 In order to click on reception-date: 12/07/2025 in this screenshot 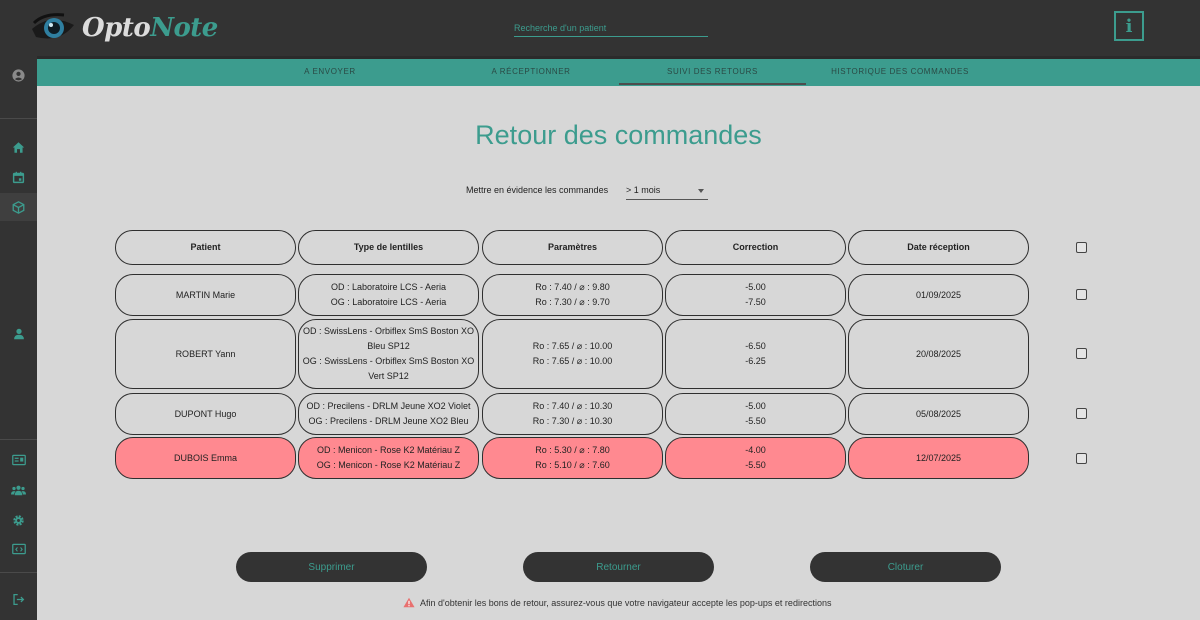, I will do `click(938, 457)`.